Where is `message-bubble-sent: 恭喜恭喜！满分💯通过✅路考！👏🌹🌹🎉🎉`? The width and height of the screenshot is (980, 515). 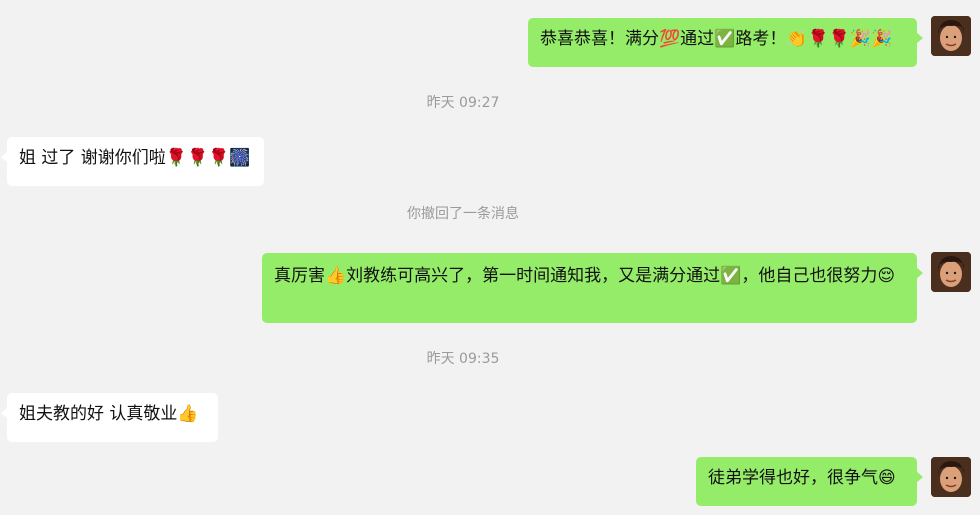
message-bubble-sent: 恭喜恭喜！满分💯通过✅路考！👏🌹🌹🎉🎉 is located at coordinates (725, 42).